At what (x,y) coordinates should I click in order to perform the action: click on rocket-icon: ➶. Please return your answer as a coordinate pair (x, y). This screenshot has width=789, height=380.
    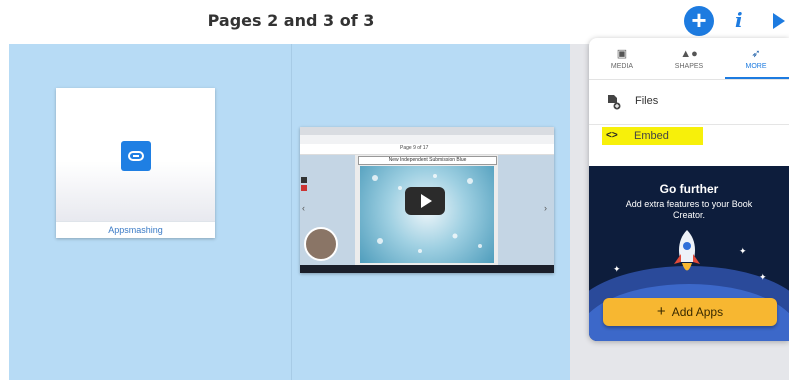
    Looking at the image, I should click on (756, 54).